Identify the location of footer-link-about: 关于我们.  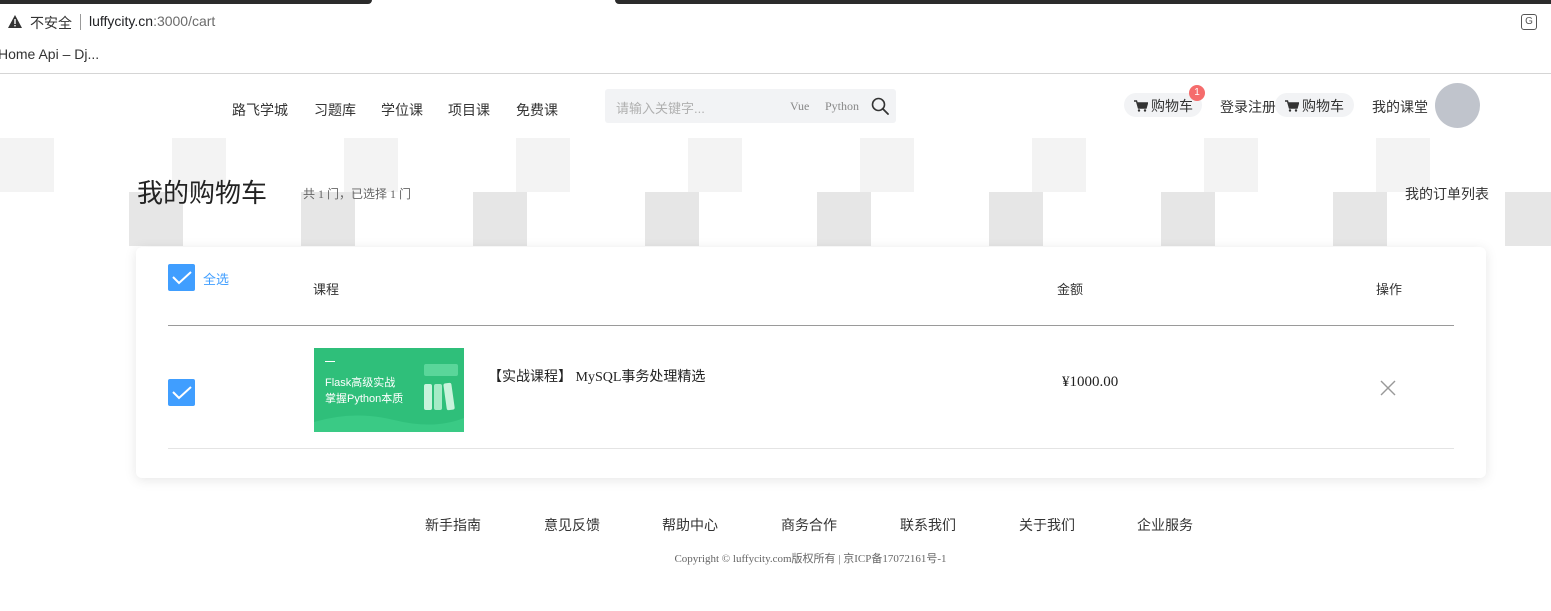
(1047, 525).